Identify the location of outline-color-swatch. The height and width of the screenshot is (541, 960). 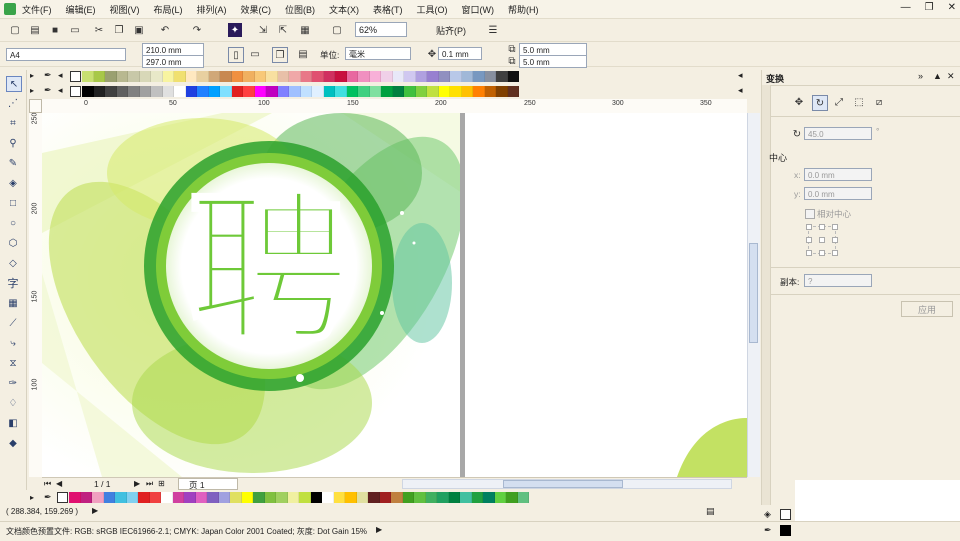
(785, 530).